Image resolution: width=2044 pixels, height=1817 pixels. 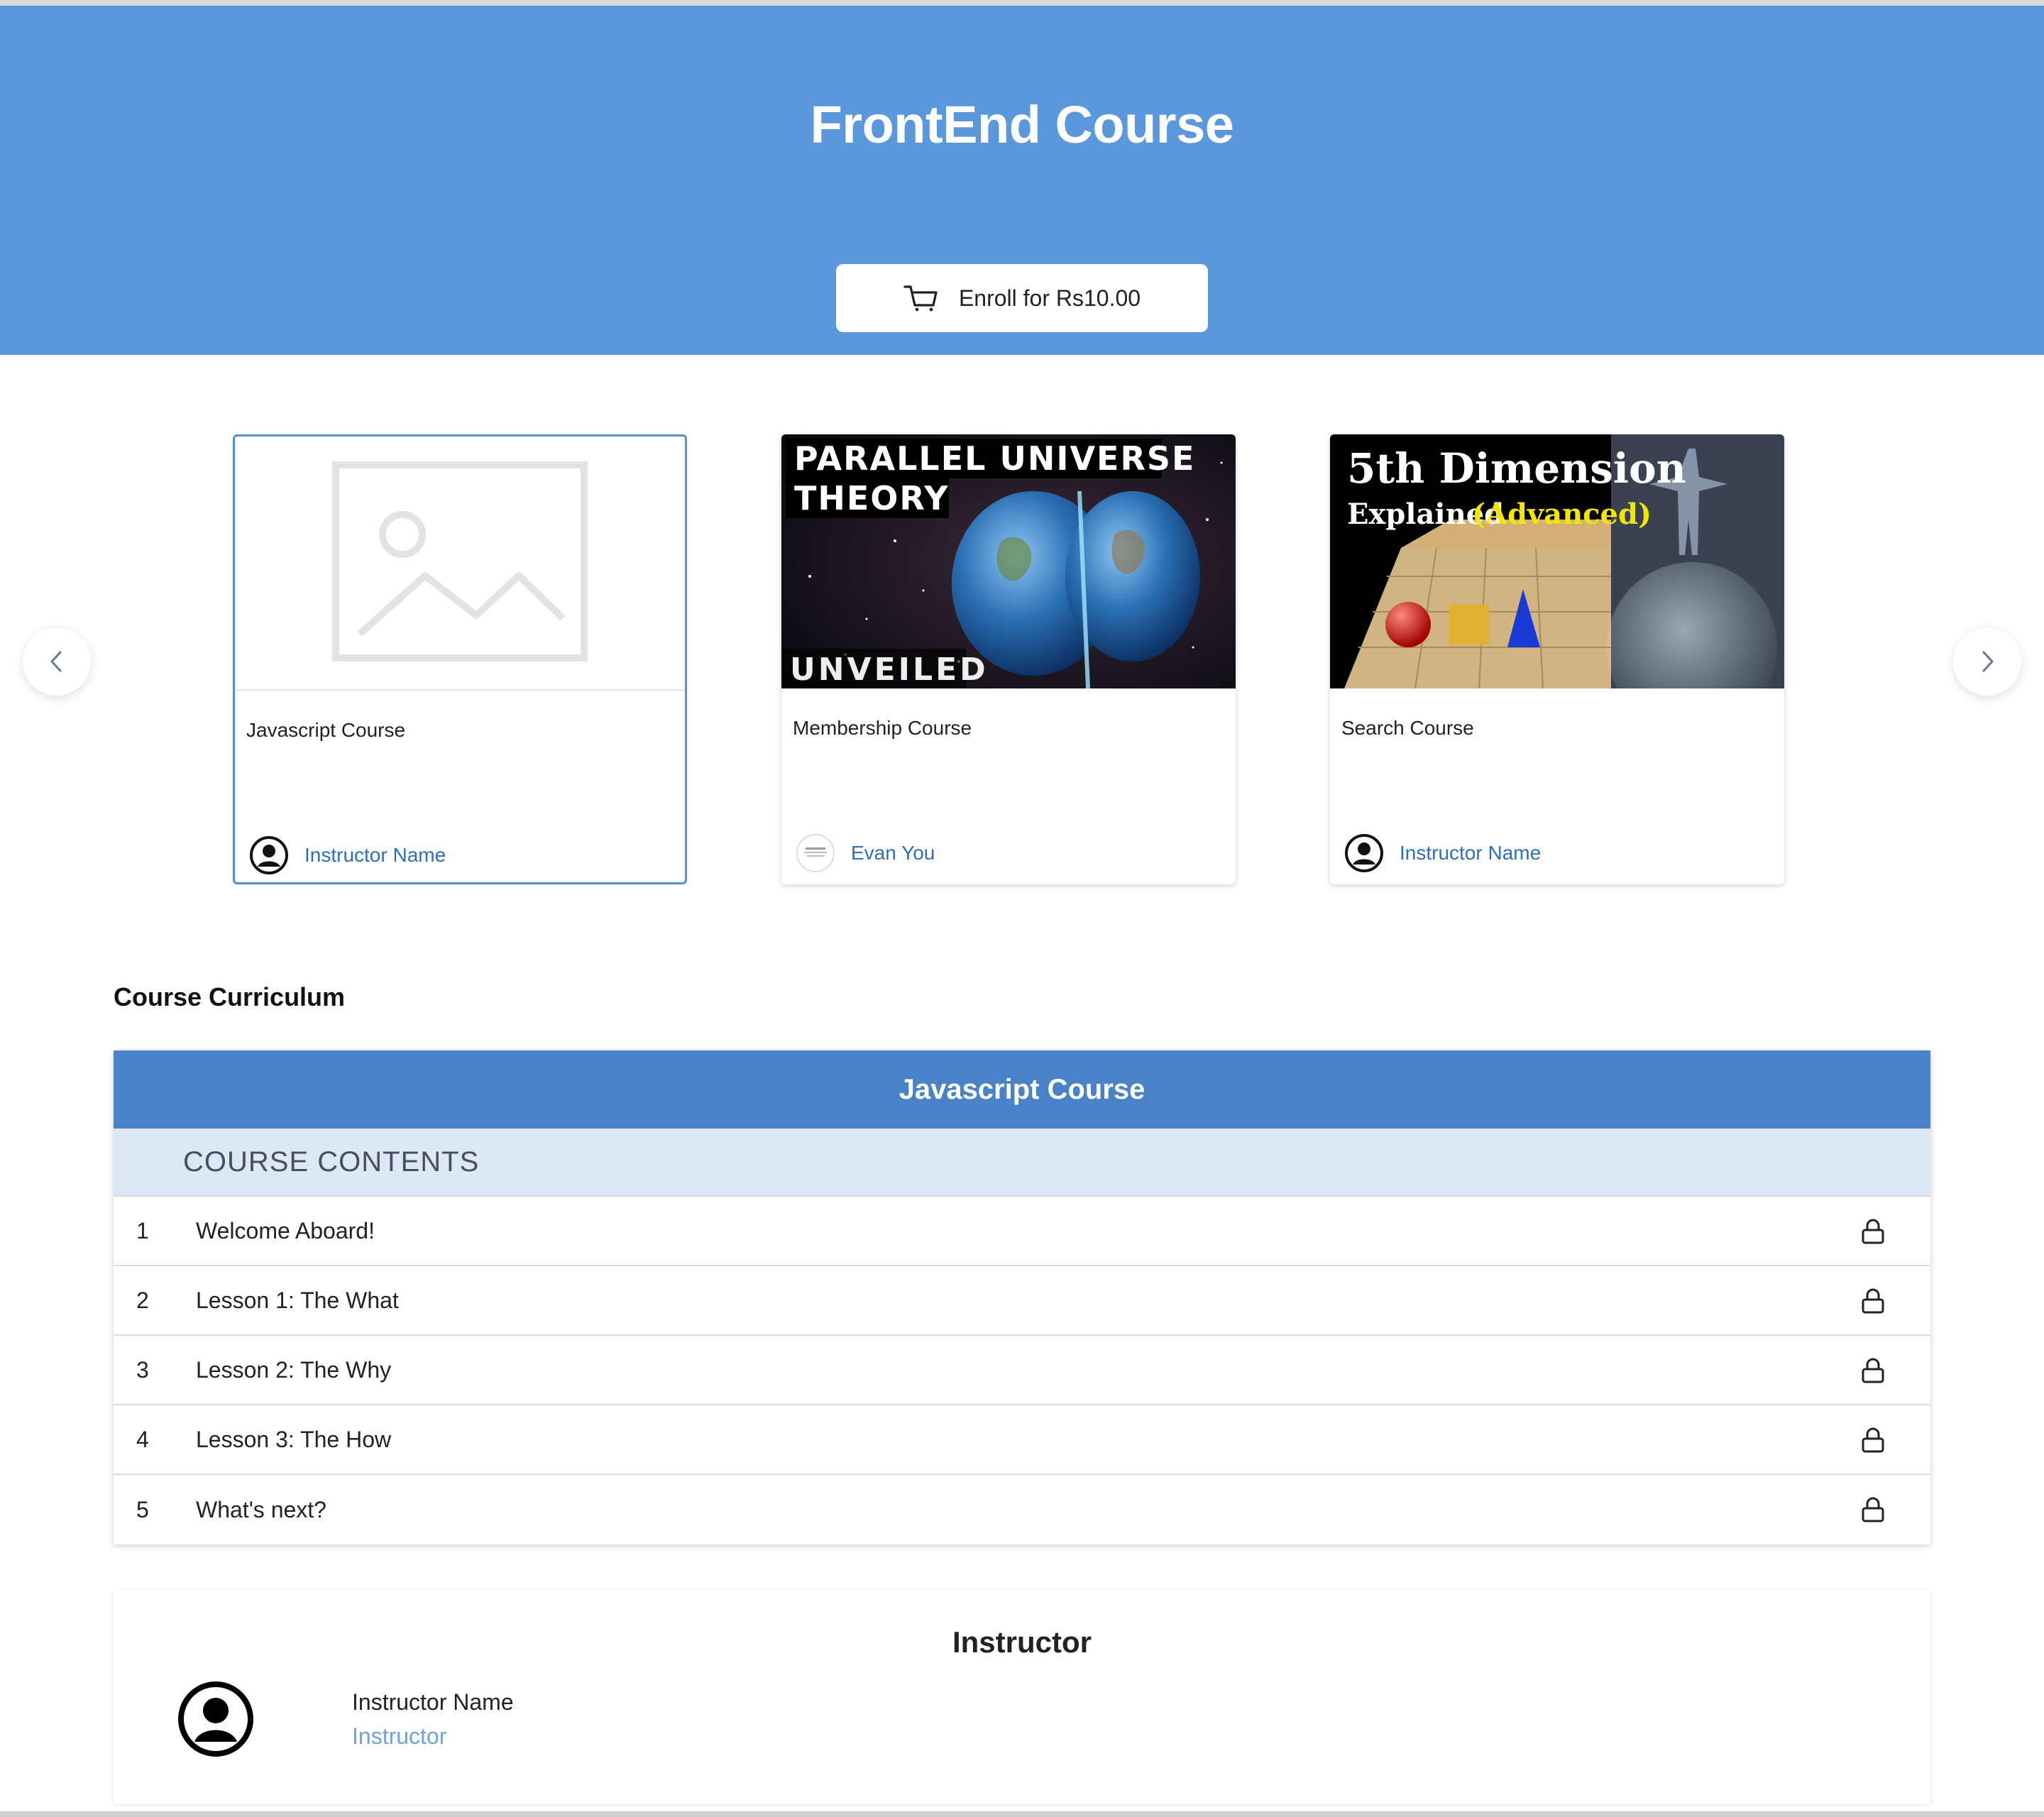 What do you see at coordinates (142, 1230) in the screenshot?
I see `lesson-number: 1` at bounding box center [142, 1230].